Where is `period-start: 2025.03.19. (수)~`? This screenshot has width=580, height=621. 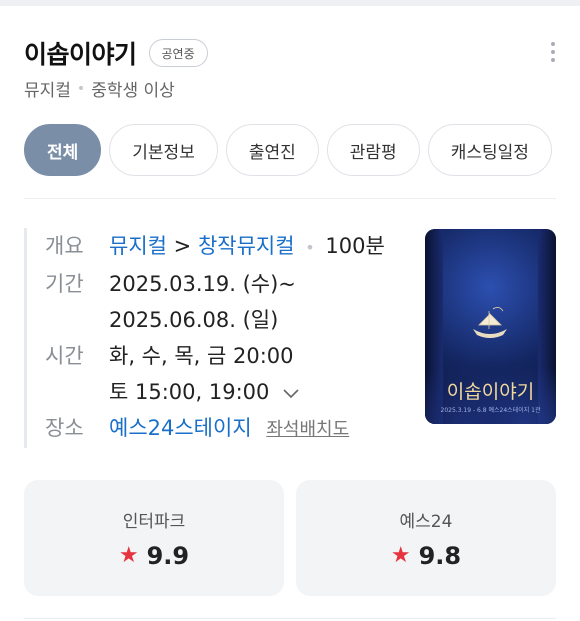
period-start: 2025.03.19. (수)~ is located at coordinates (202, 284).